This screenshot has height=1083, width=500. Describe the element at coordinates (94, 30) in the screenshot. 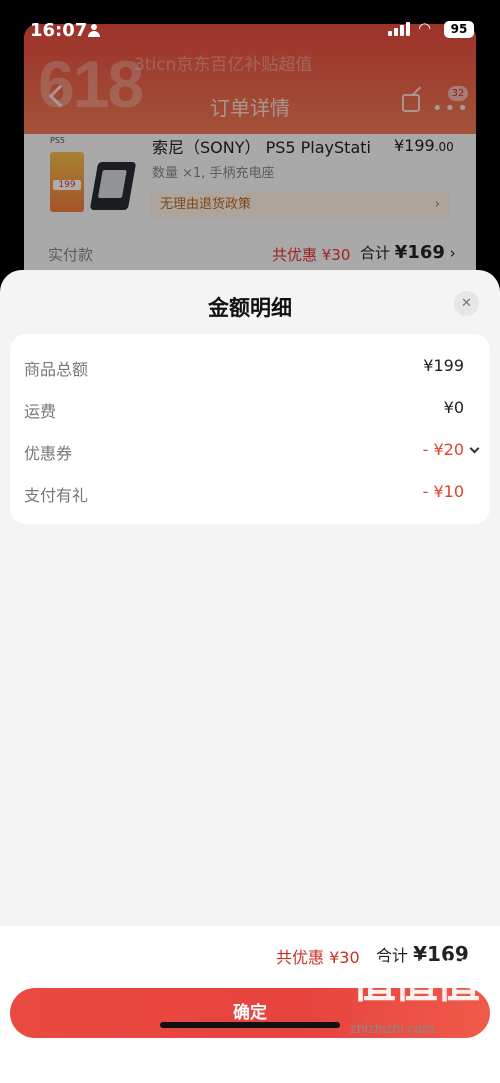

I see `person-icon` at that location.